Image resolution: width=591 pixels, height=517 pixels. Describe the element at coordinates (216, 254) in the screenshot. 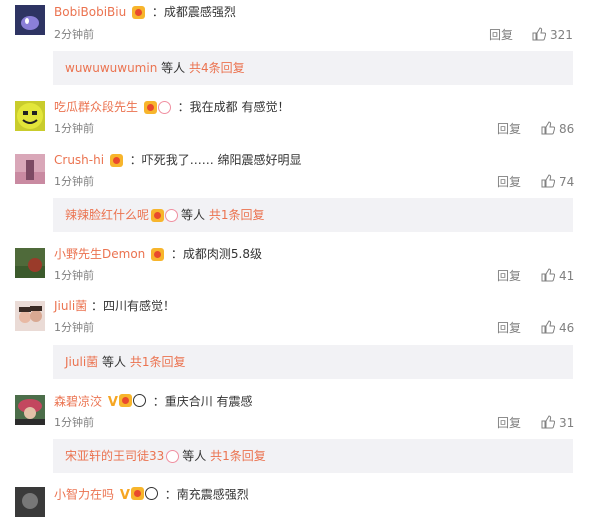

I see `comment-text: ：成都肉测5.8级` at that location.